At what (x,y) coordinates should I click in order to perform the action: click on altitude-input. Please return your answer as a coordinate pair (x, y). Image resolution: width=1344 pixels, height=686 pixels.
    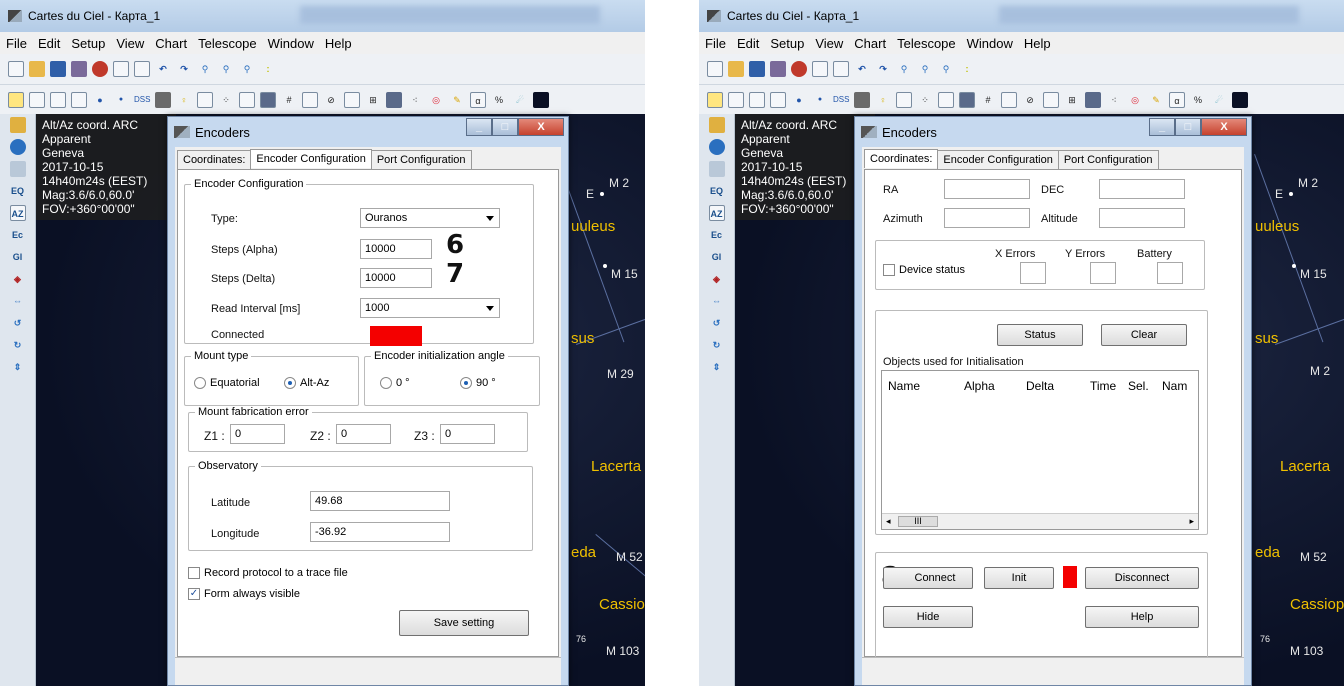
    Looking at the image, I should click on (1142, 218).